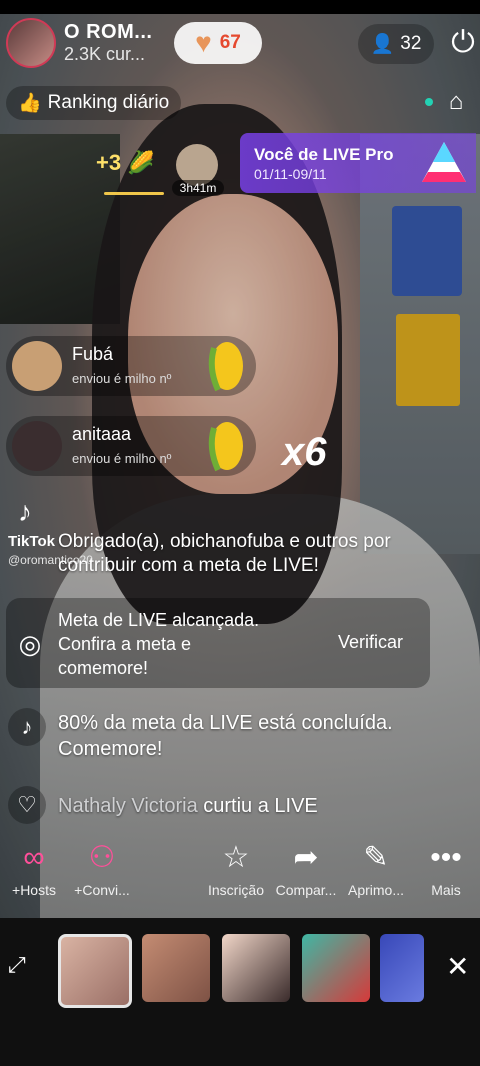  I want to click on chat-username: Nathaly Victoria, so click(128, 806).